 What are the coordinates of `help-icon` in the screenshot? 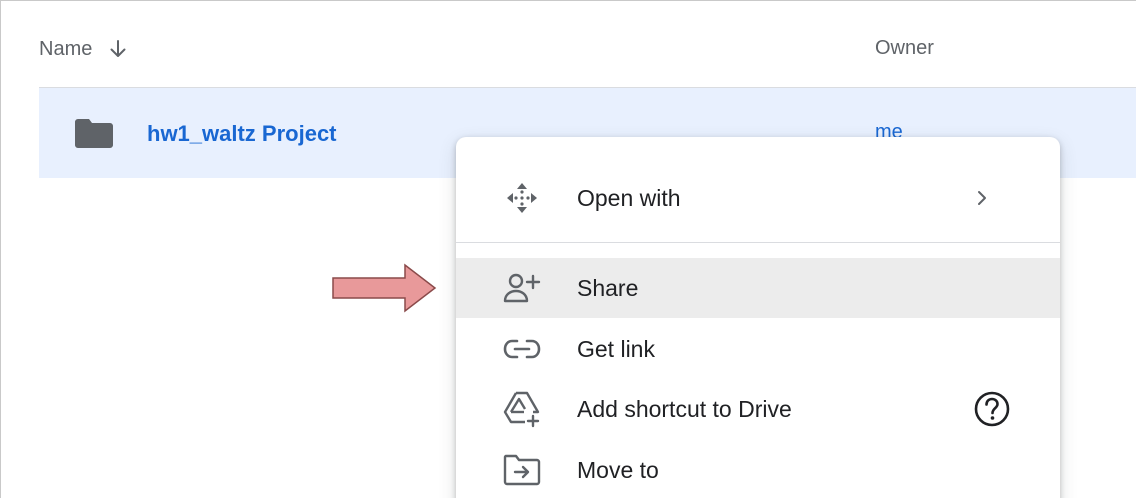 It's located at (992, 409).